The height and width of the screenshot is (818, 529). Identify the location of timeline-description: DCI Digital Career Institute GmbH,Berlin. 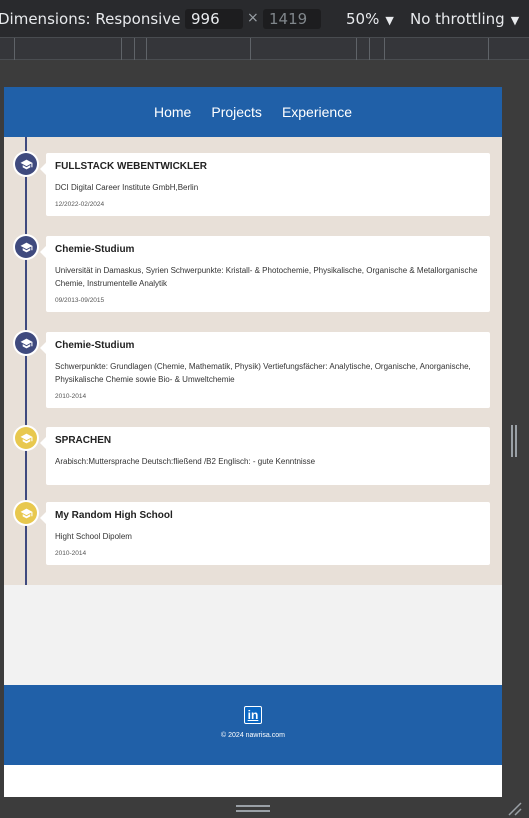
(127, 187).